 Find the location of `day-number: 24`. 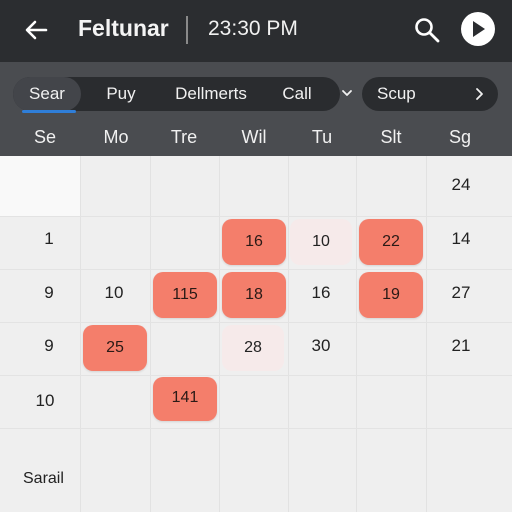

day-number: 24 is located at coordinates (461, 185).